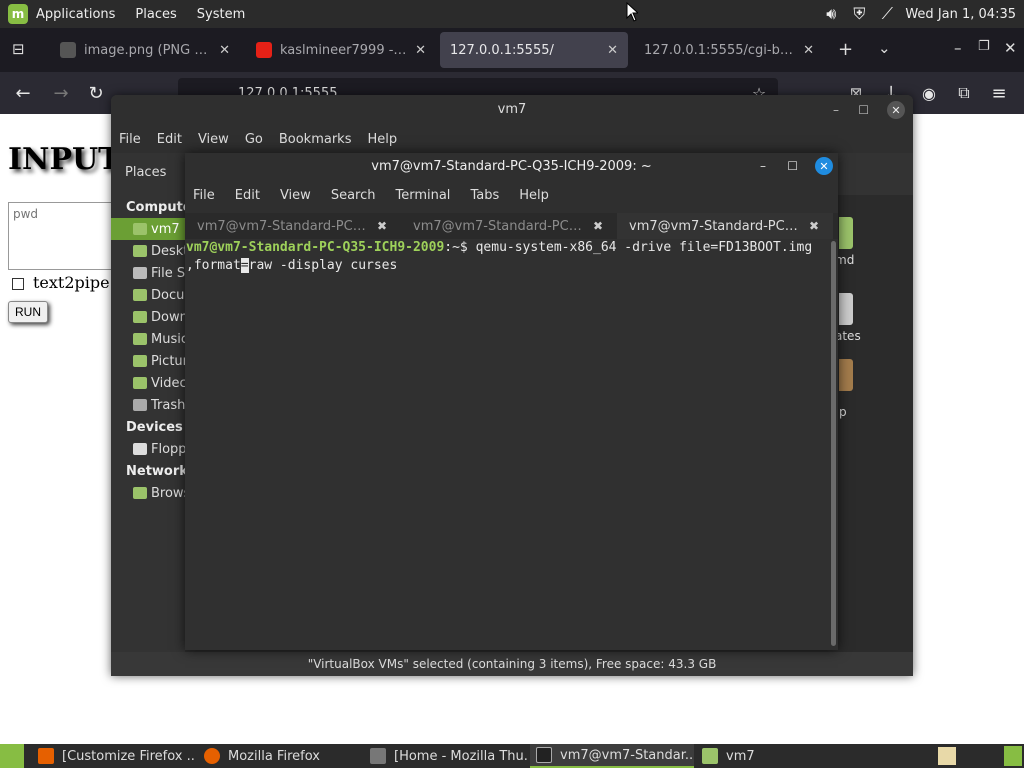  I want to click on menu-bookmarks: Bookmarks, so click(315, 139).